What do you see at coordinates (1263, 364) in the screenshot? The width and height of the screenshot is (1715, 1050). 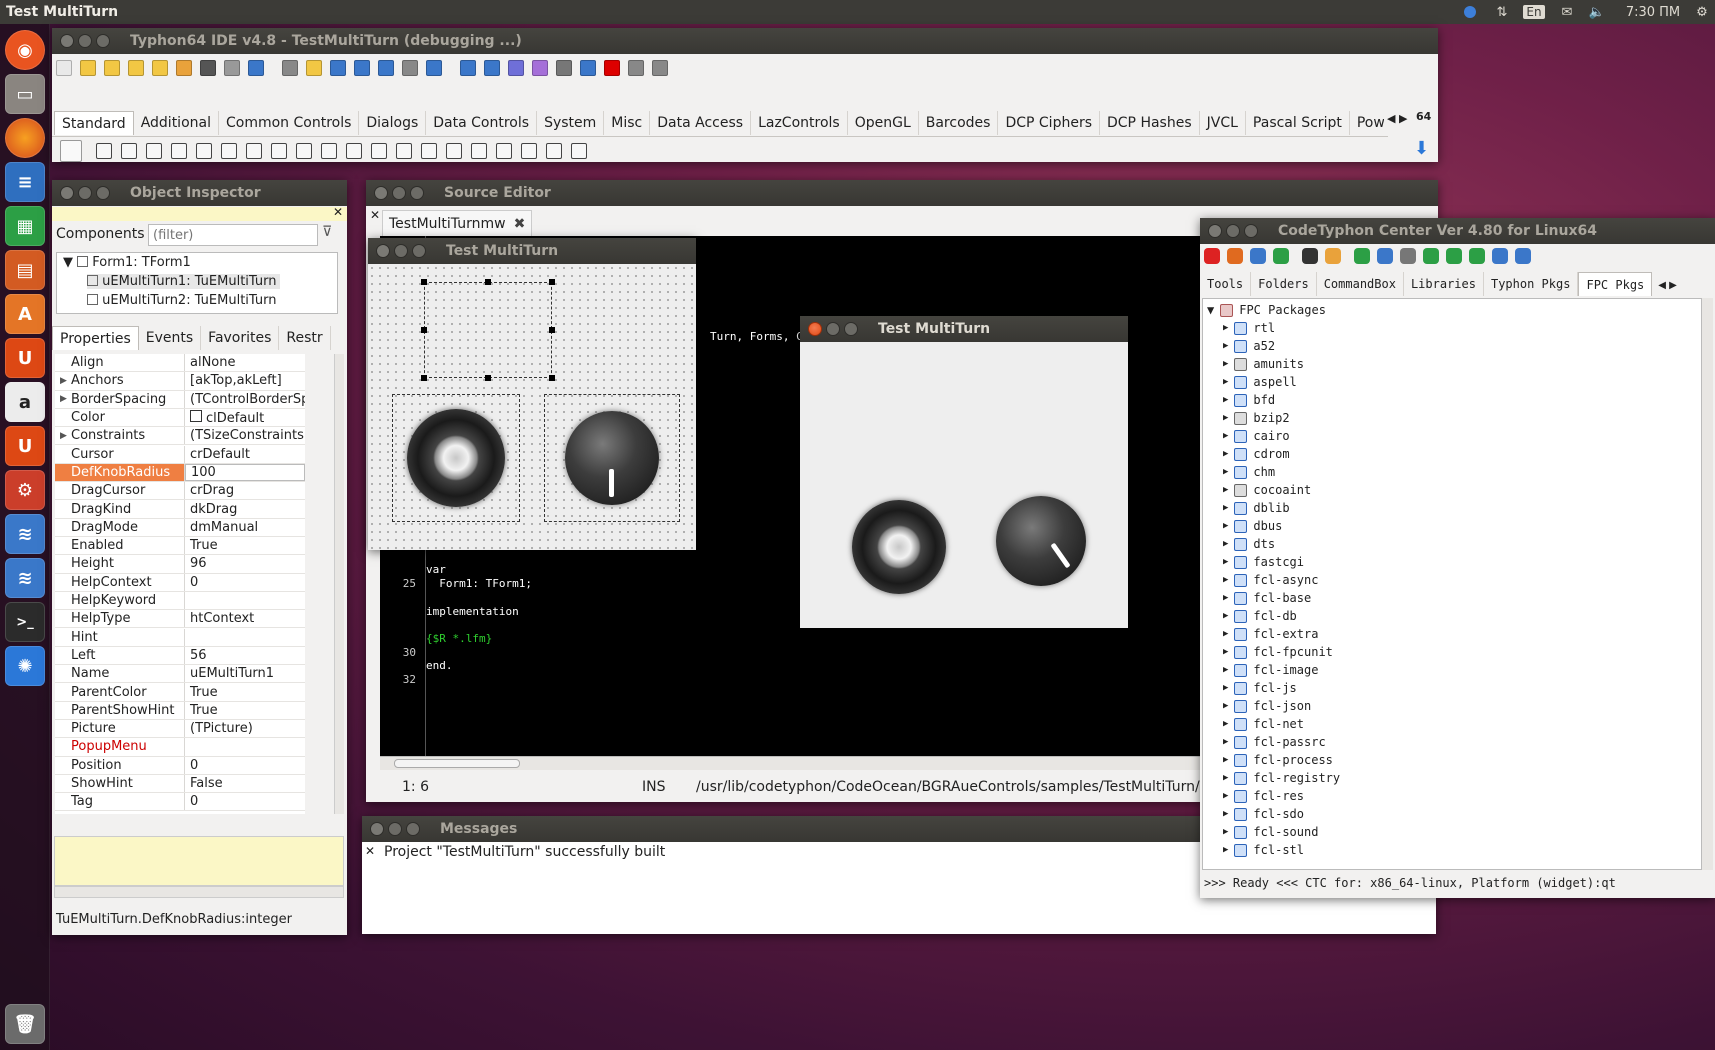 I see `package-item: ▶ amunits` at bounding box center [1263, 364].